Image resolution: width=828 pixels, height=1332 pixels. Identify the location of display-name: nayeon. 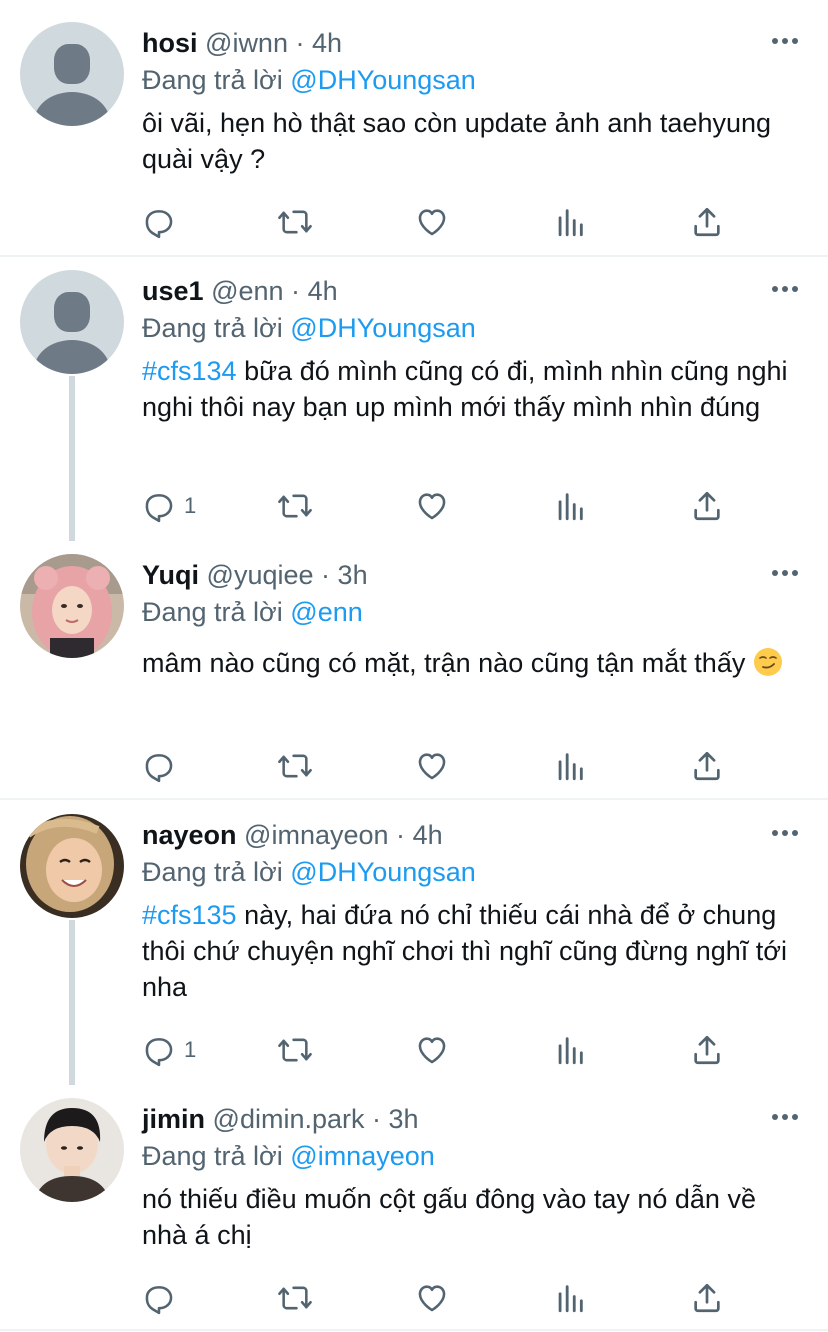
(189, 835).